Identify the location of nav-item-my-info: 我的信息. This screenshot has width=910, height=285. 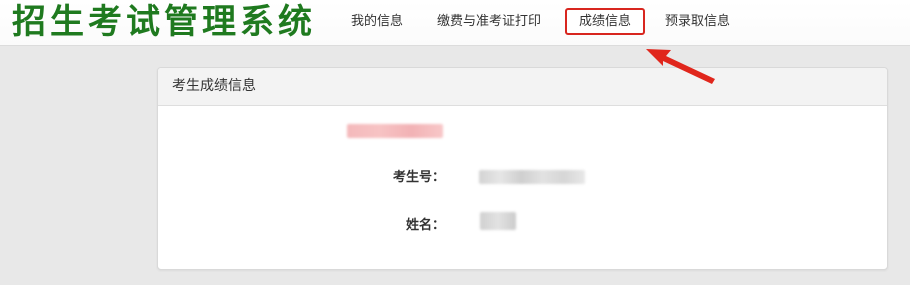
(377, 21).